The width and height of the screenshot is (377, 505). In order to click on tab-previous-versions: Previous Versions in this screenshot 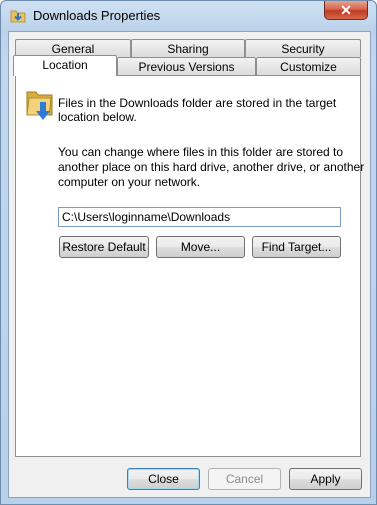, I will do `click(186, 66)`.